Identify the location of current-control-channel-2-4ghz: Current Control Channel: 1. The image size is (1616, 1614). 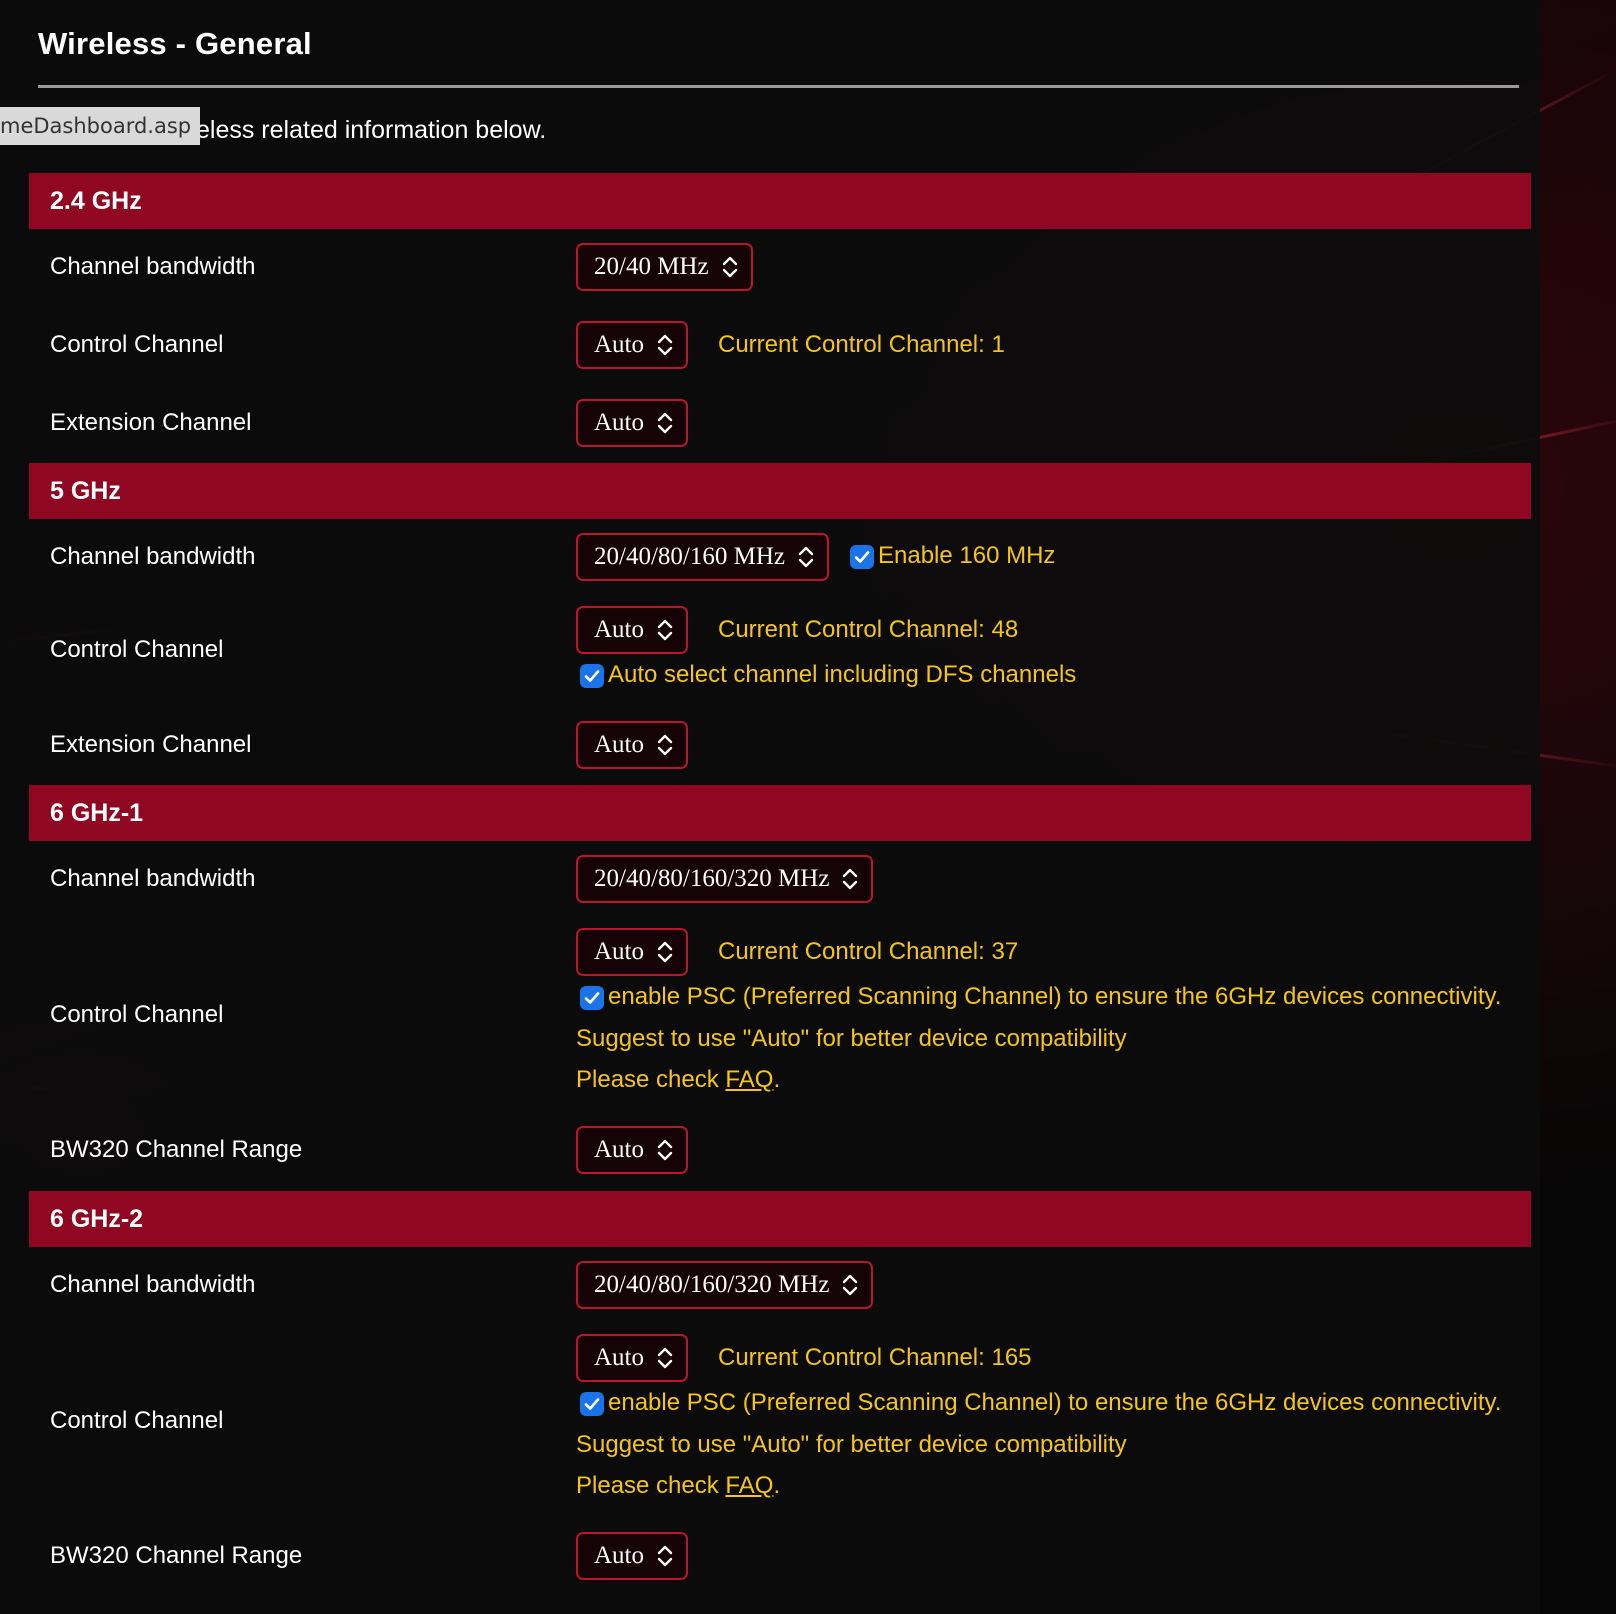
(861, 344).